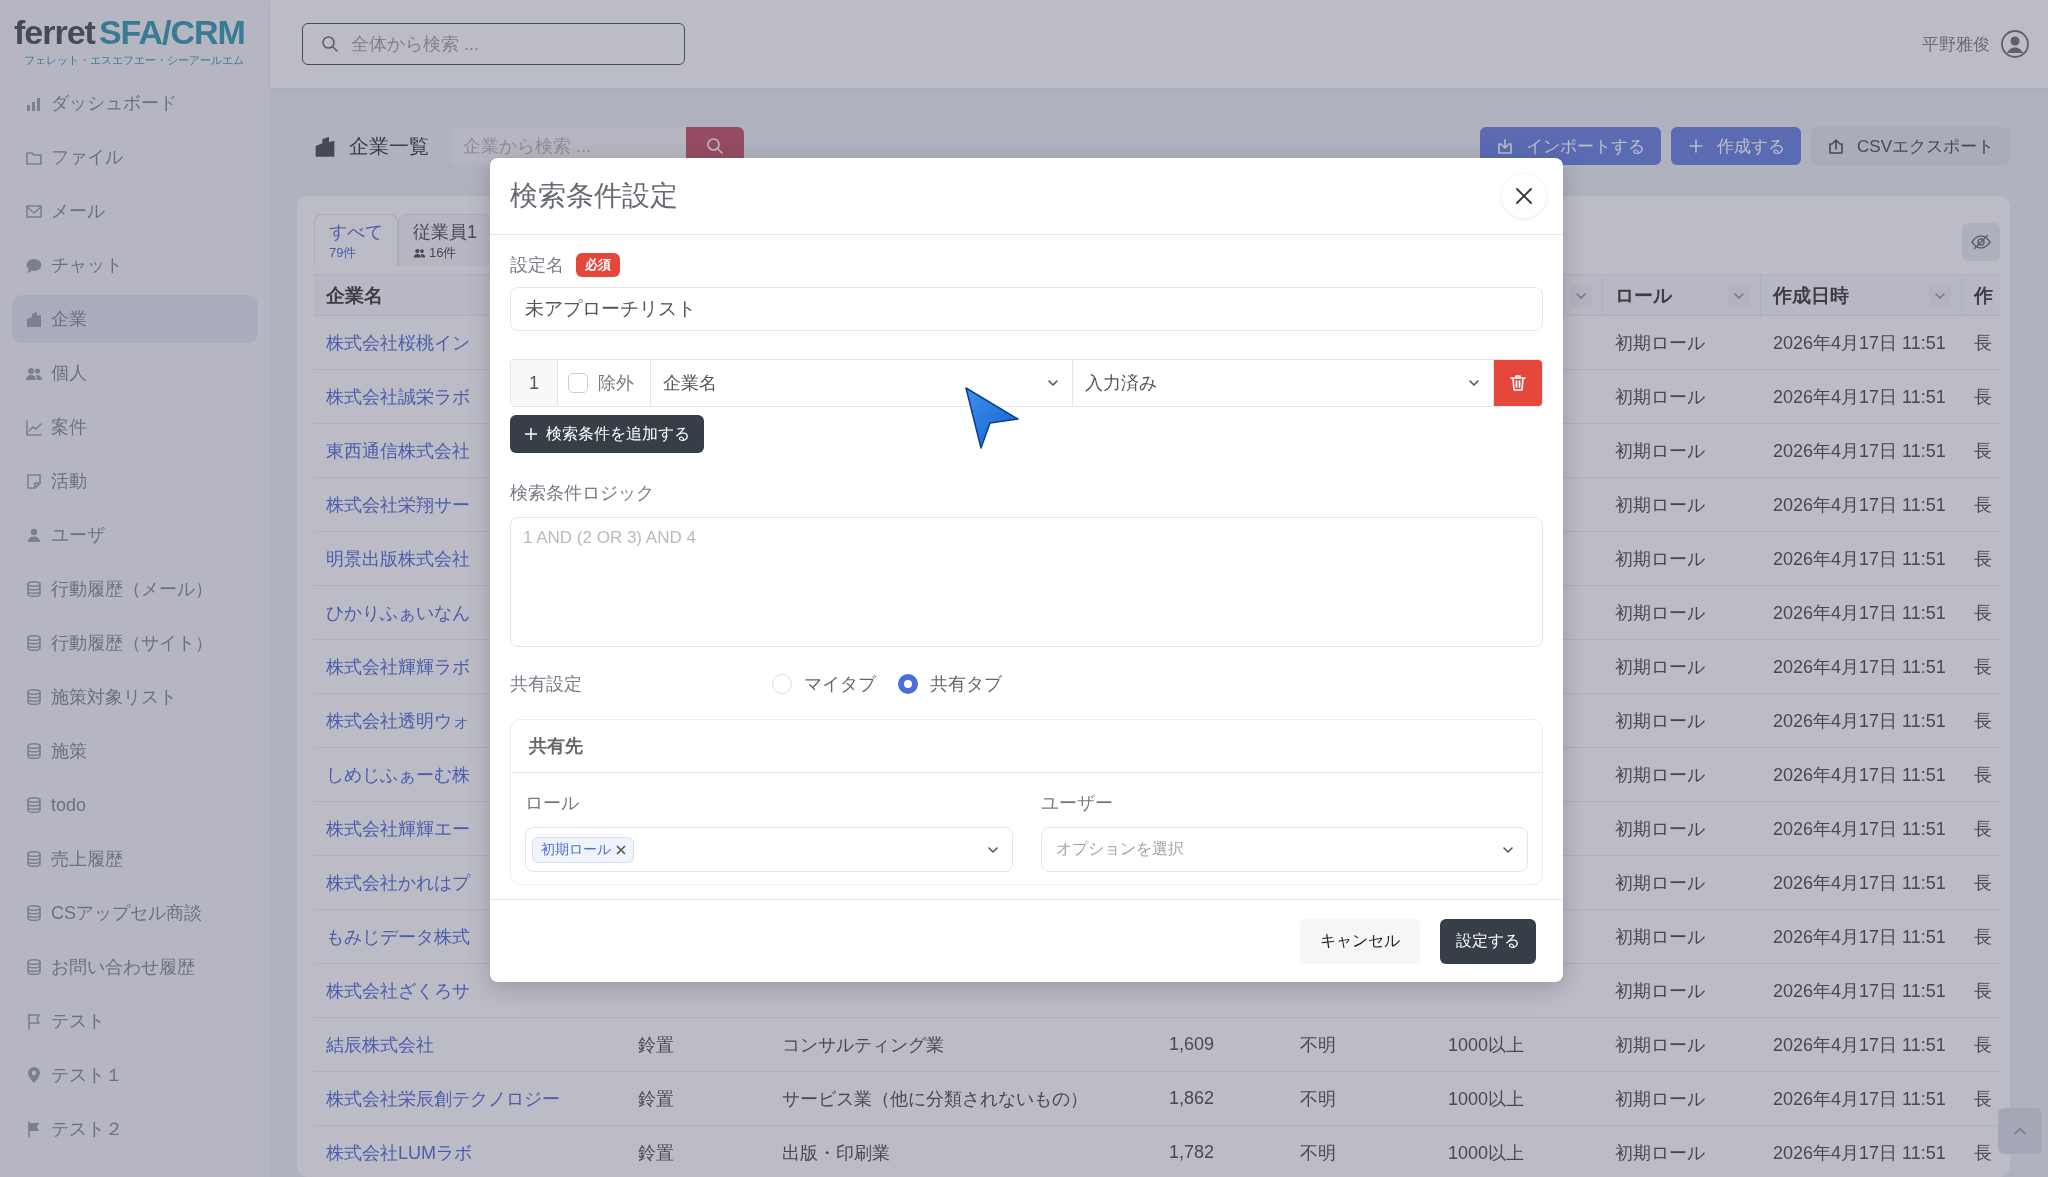  Describe the element at coordinates (769, 849) in the screenshot. I see `role-select: 初期ロール` at that location.